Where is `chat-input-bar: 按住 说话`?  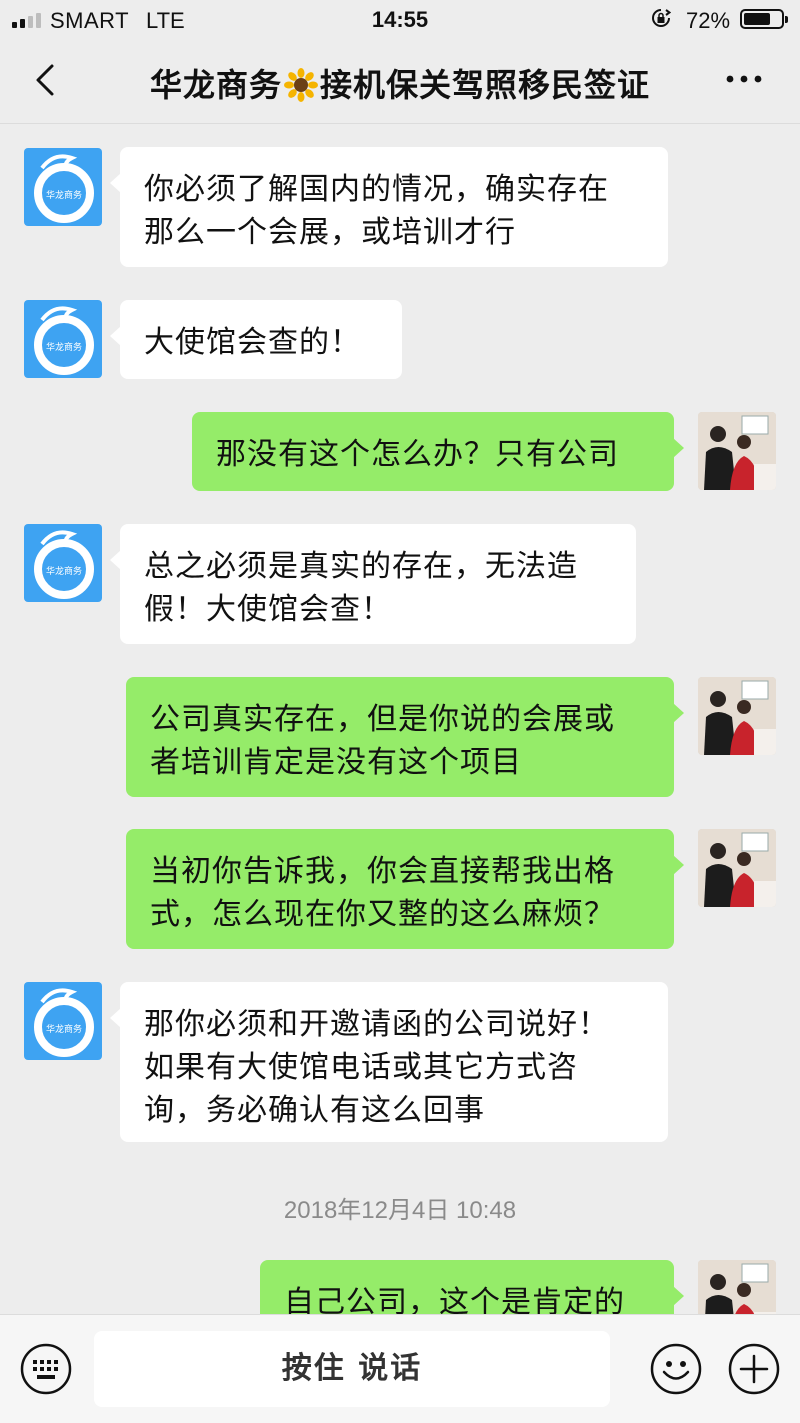
chat-input-bar: 按住 说话 is located at coordinates (400, 1368).